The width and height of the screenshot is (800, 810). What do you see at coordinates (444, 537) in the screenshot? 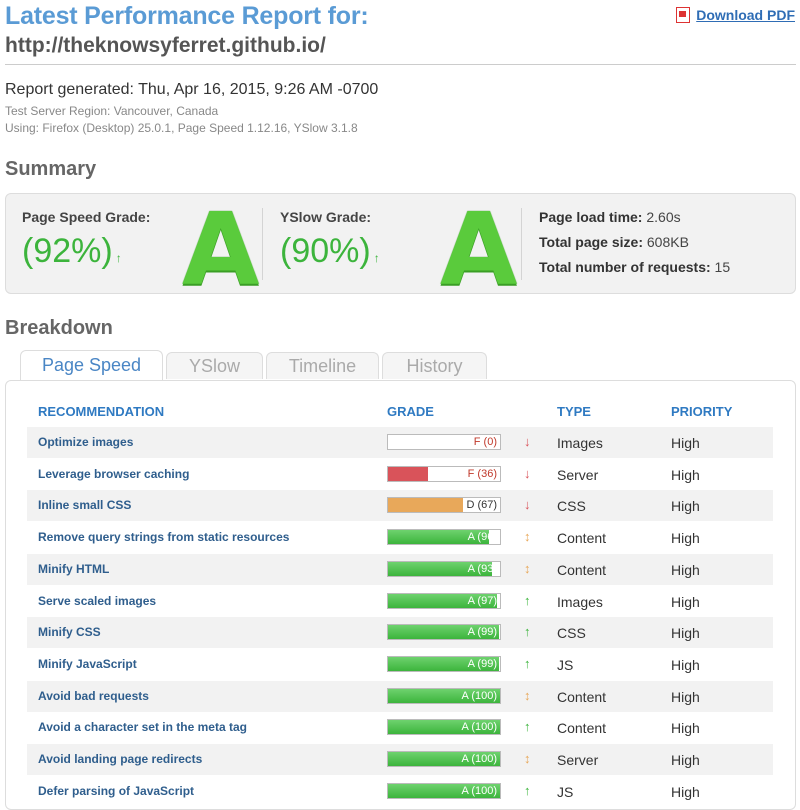
I see `grade-bar: A (96)` at bounding box center [444, 537].